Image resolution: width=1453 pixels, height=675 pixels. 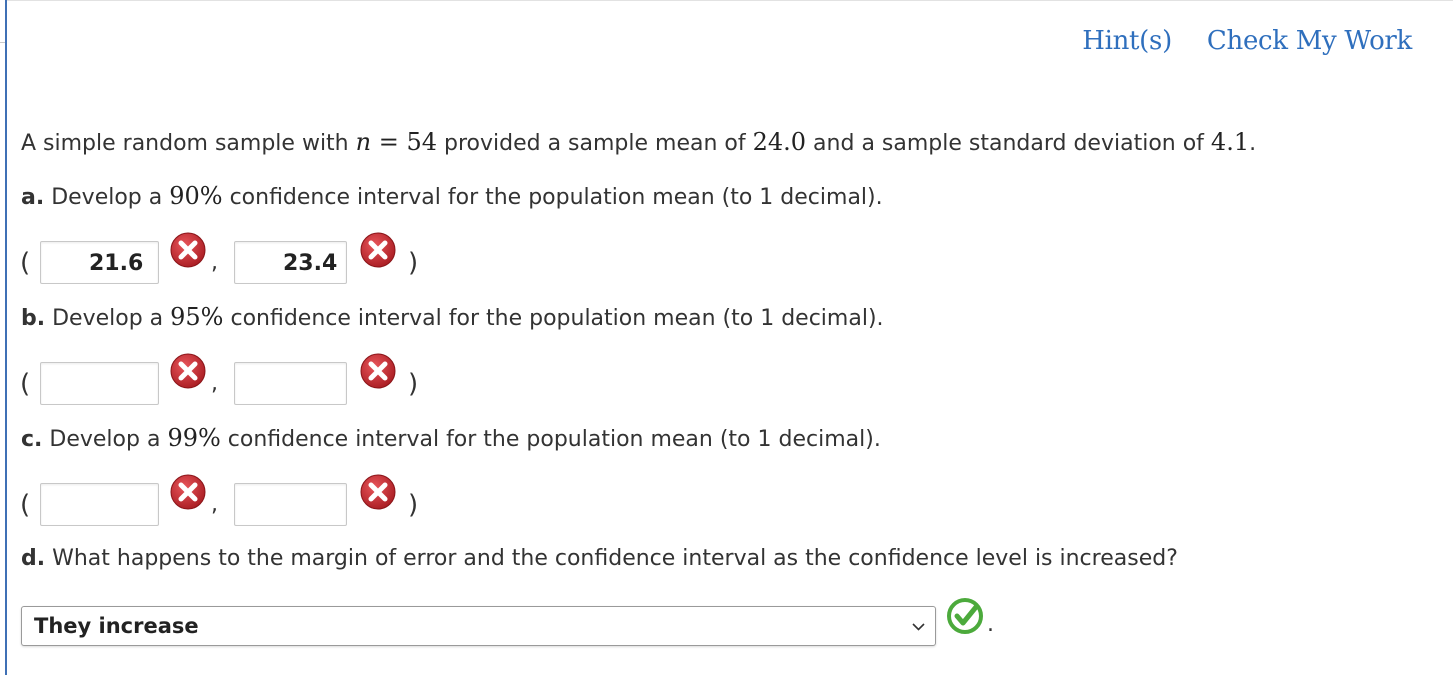 What do you see at coordinates (99, 504) in the screenshot?
I see `part-c-lower-input` at bounding box center [99, 504].